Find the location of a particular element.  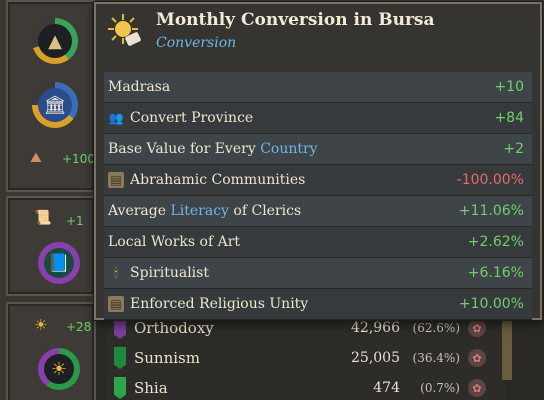

religion-count: 42,966 is located at coordinates (375, 328).